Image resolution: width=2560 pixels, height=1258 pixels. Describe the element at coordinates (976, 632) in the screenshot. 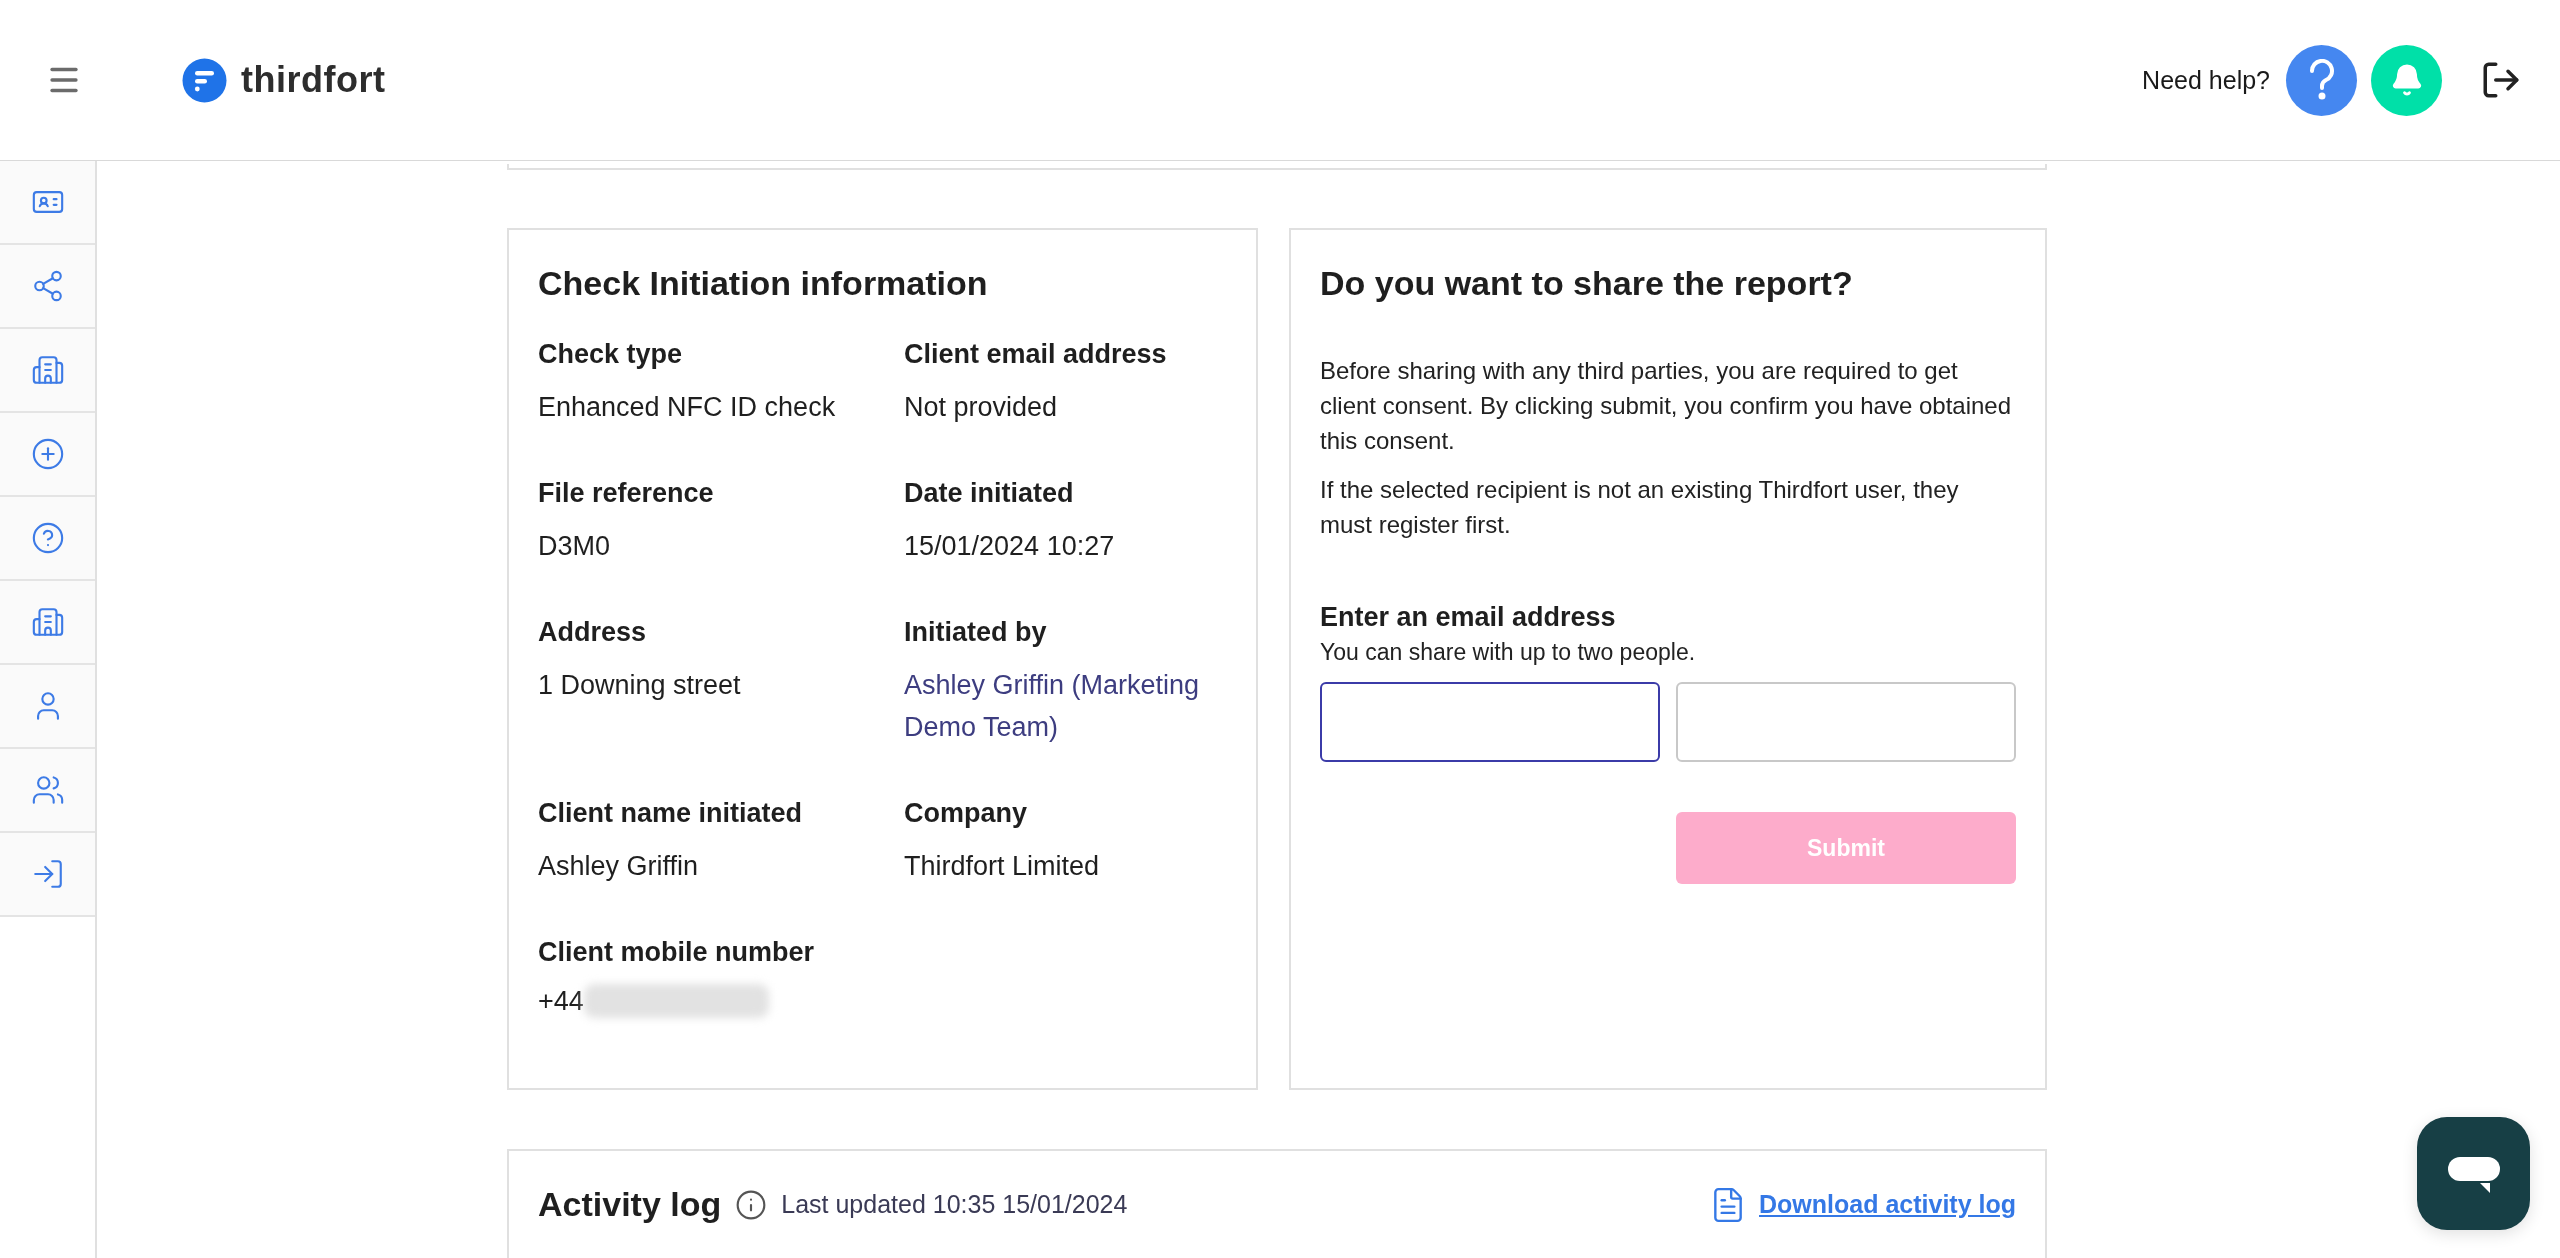

I see `field-label: Initiated by` at that location.